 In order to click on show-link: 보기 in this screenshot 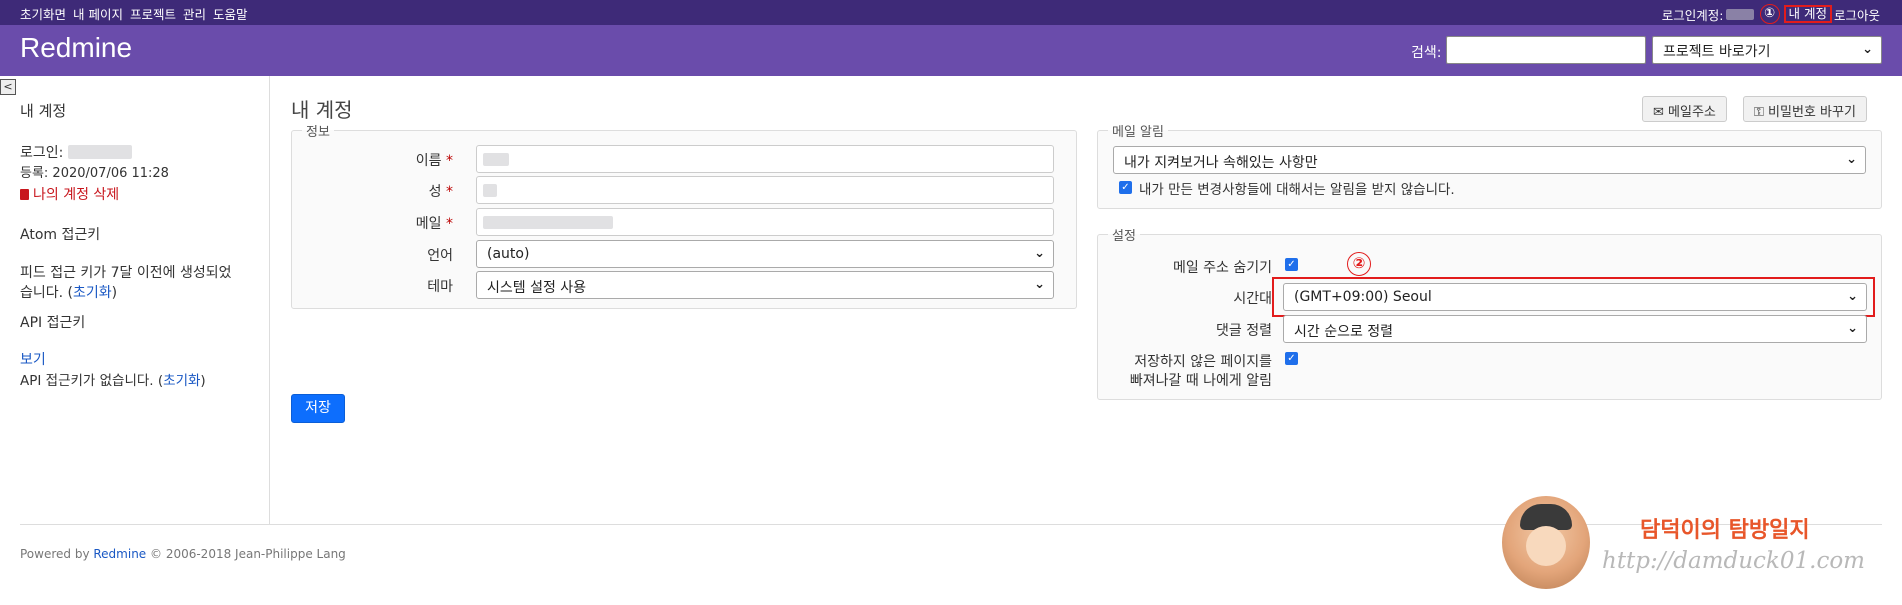, I will do `click(33, 360)`.